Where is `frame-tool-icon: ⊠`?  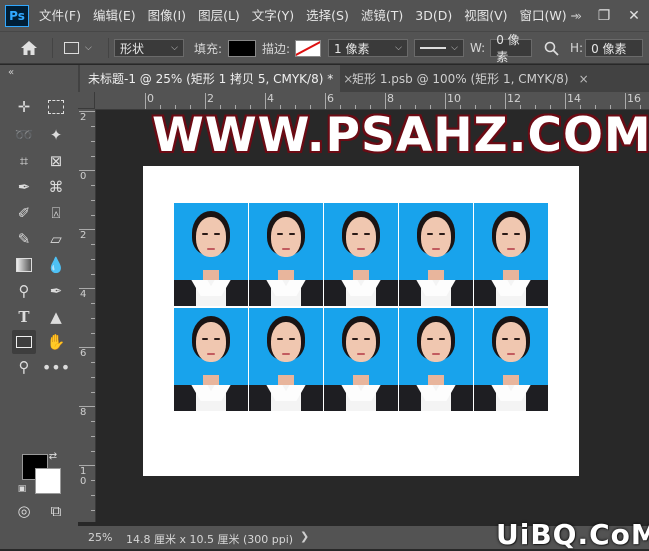
frame-tool-icon: ⊠ is located at coordinates (56, 161).